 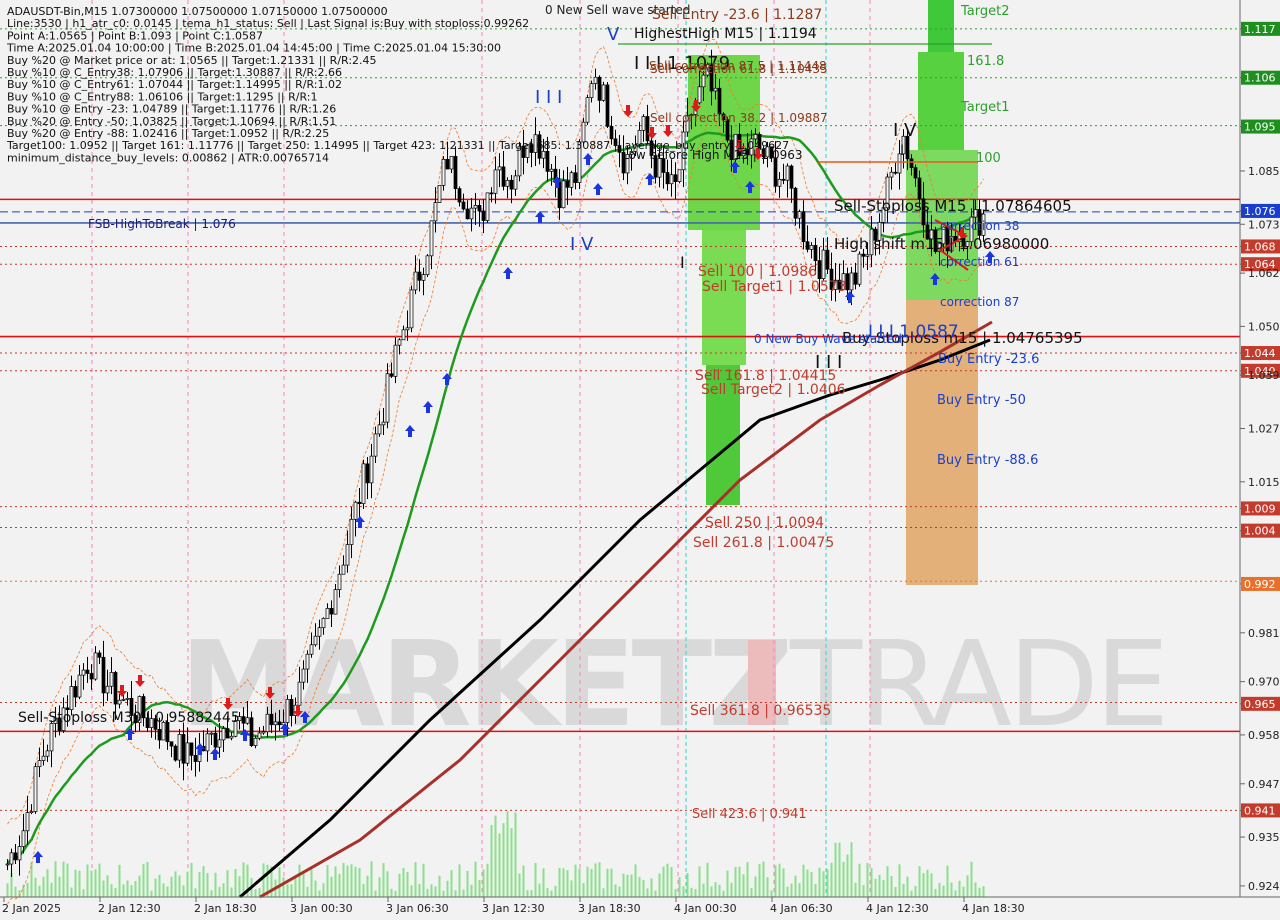 I want to click on price-tag-label: 0.965, so click(x=1260, y=704).